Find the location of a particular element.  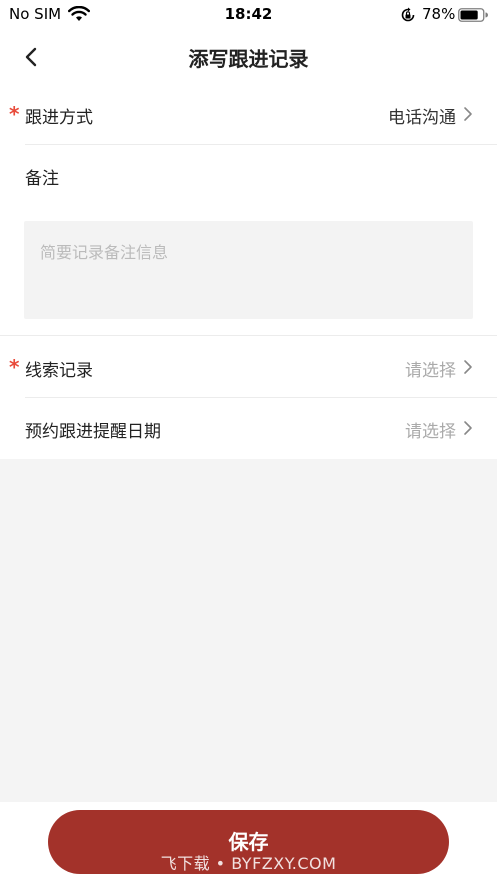

lead-record-label: 线索记录 is located at coordinates (59, 371).